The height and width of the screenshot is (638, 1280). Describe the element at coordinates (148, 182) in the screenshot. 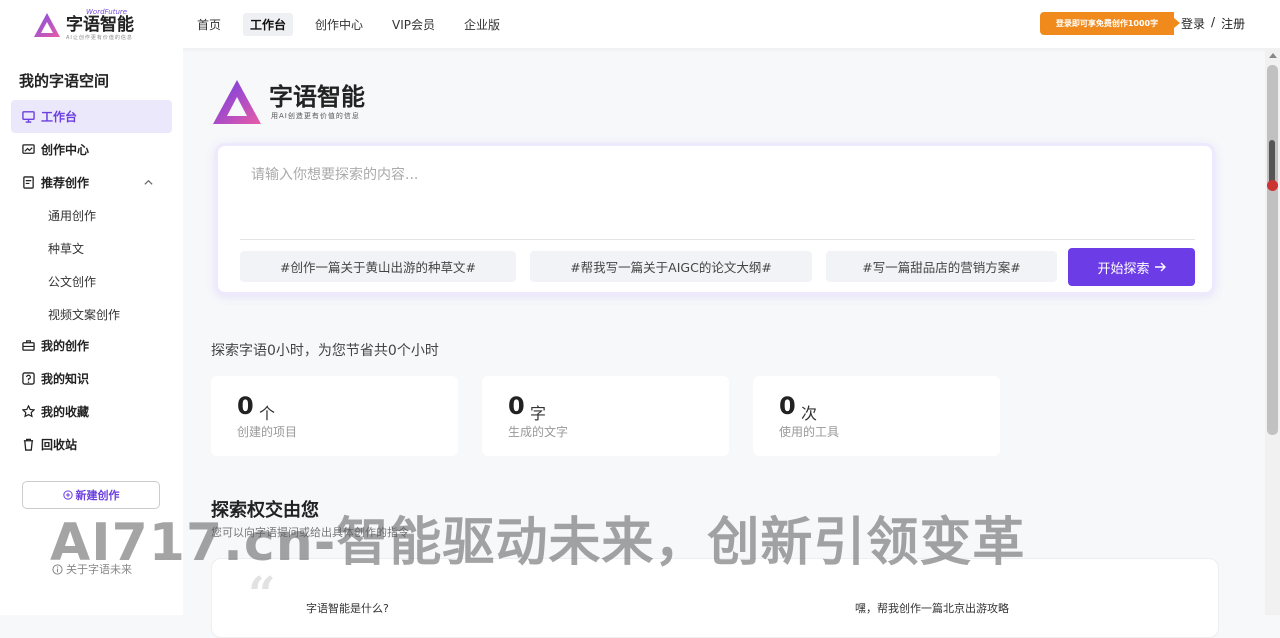

I see `chevron-up-icon` at that location.